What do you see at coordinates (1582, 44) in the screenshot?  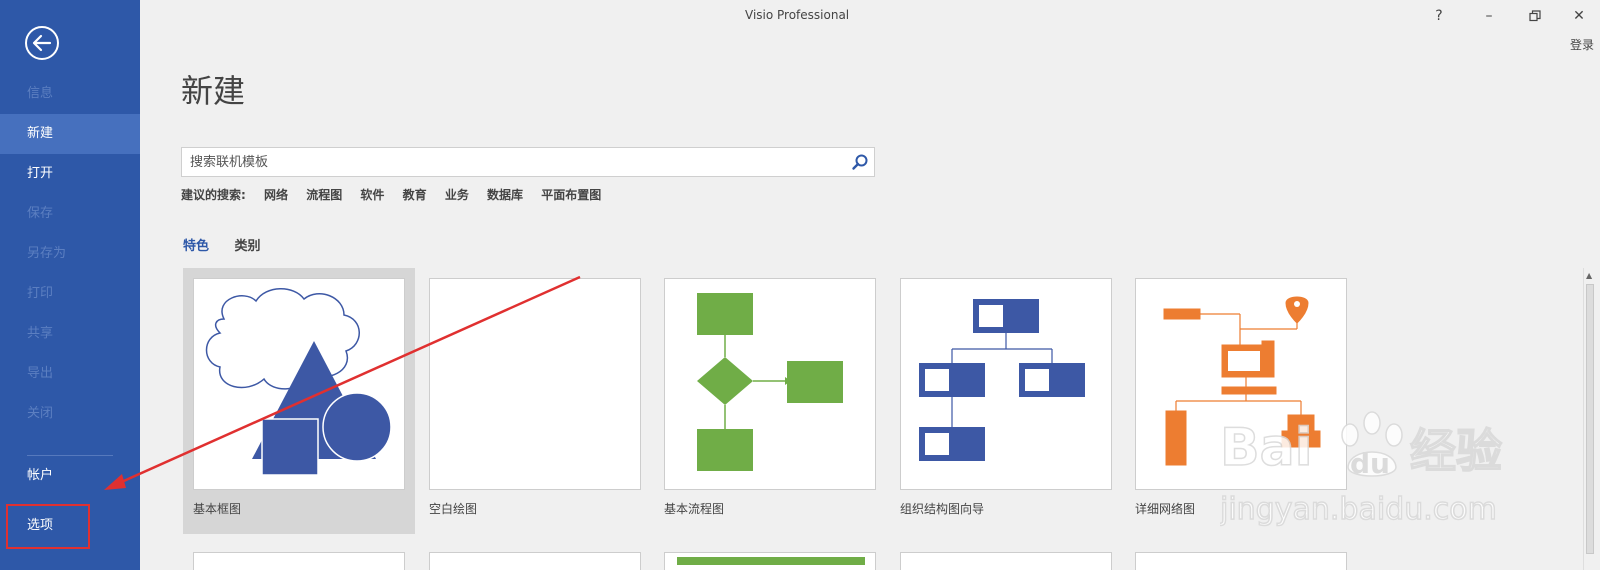 I see `login-link: 登录` at bounding box center [1582, 44].